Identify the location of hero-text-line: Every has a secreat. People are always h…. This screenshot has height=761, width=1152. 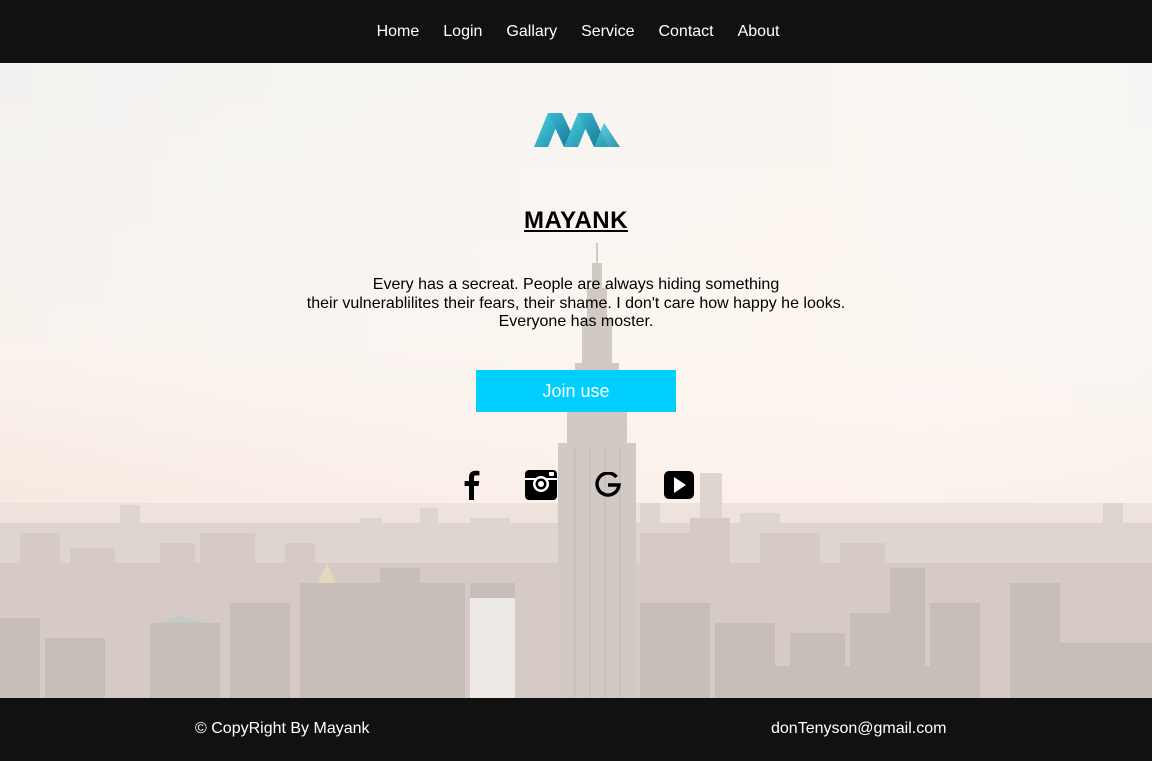
(576, 284).